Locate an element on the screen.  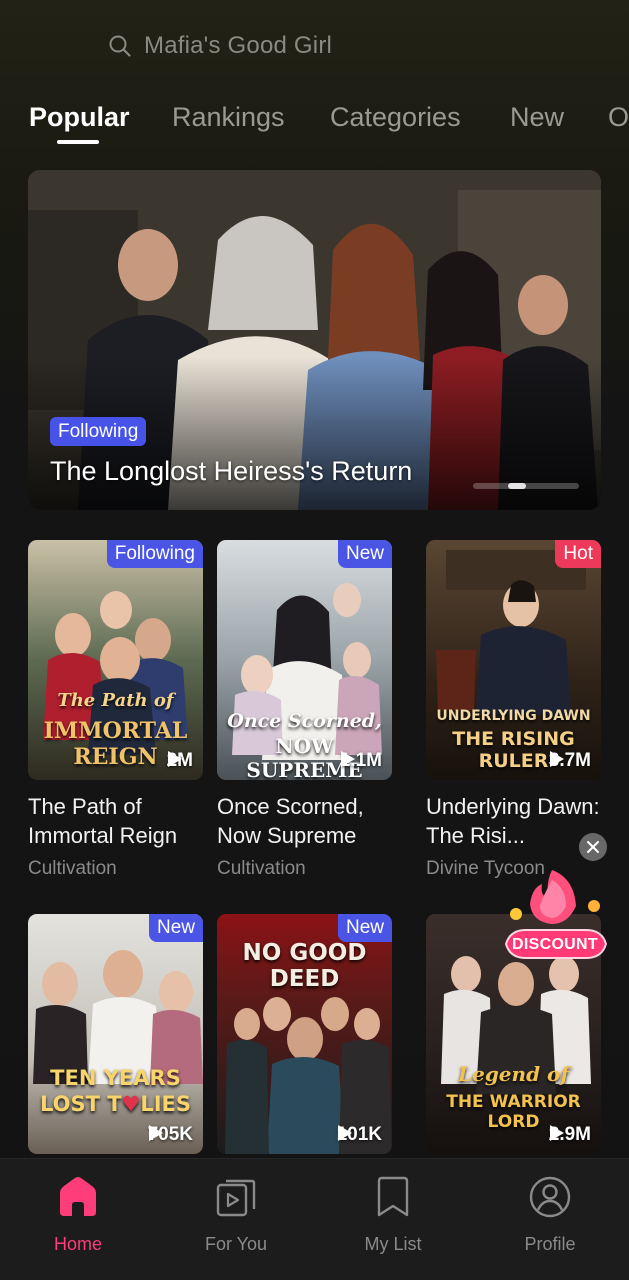
view-count: 2M is located at coordinates (180, 761).